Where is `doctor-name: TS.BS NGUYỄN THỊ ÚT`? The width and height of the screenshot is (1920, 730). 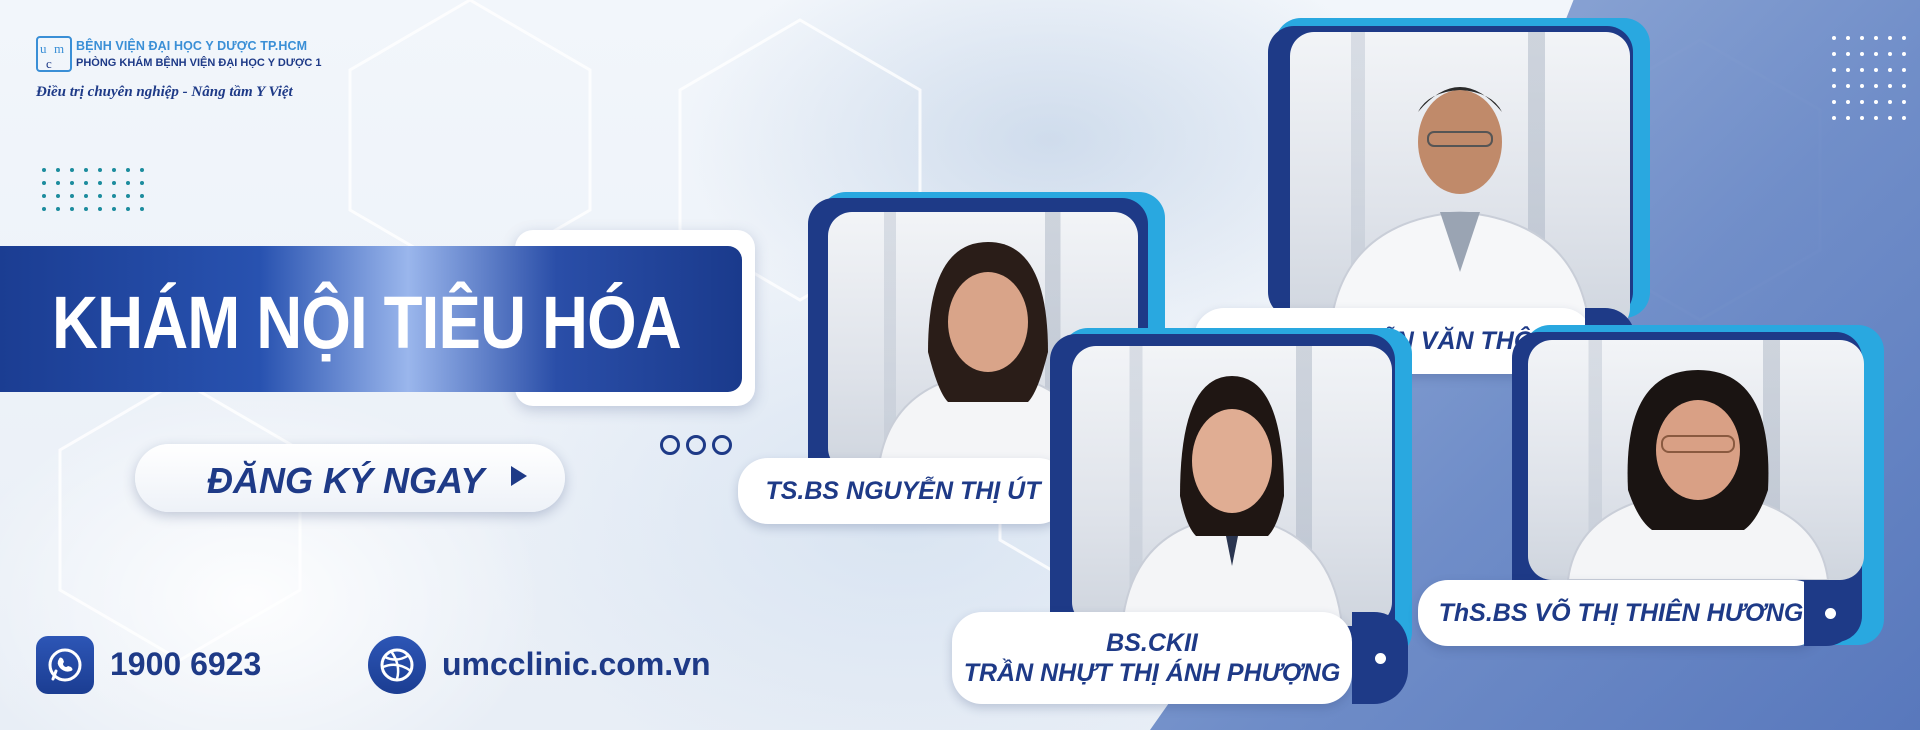
doctor-name: TS.BS NGUYỄN THỊ ÚT is located at coordinates (903, 491).